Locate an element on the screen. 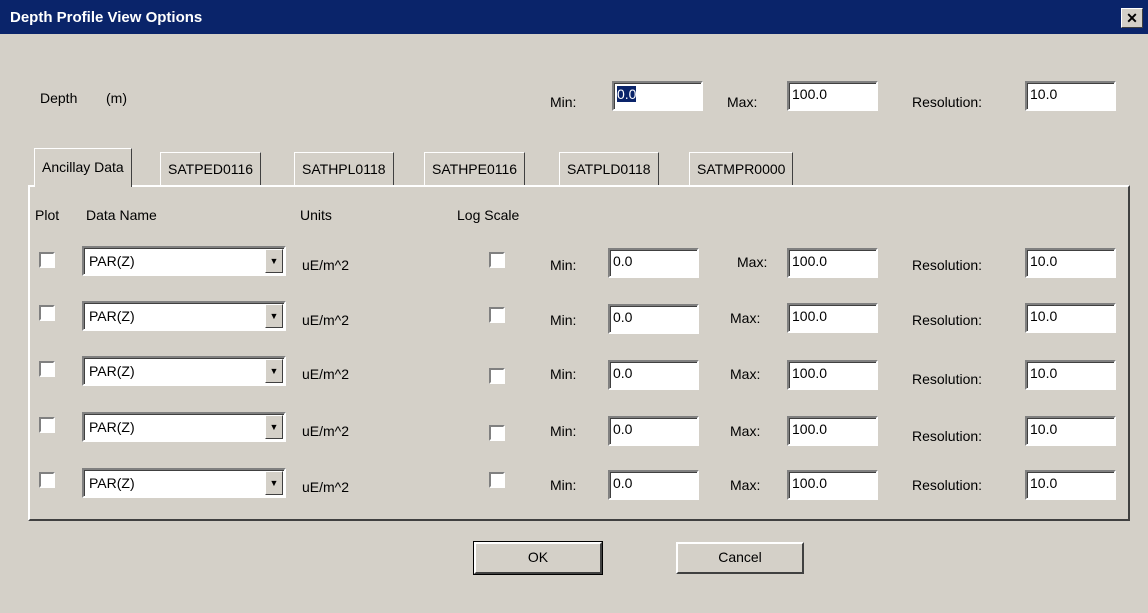  depth-unit: (m) is located at coordinates (116, 98).